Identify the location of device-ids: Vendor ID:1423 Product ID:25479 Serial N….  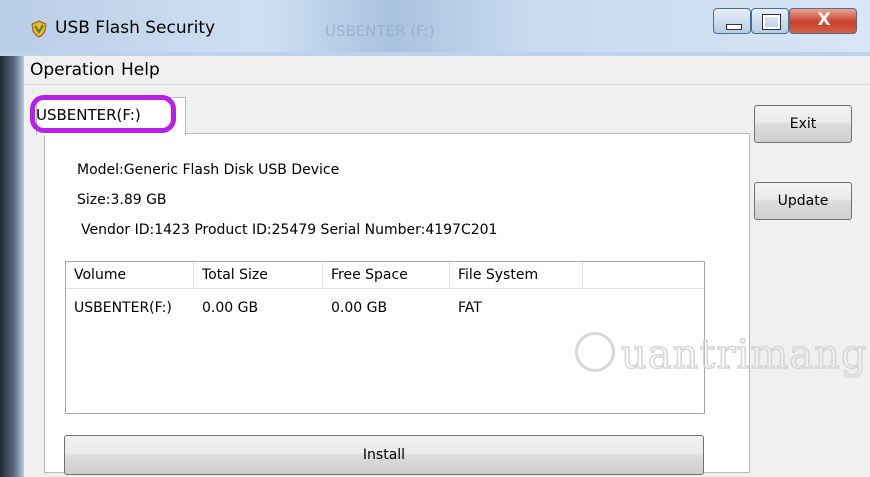
(289, 230).